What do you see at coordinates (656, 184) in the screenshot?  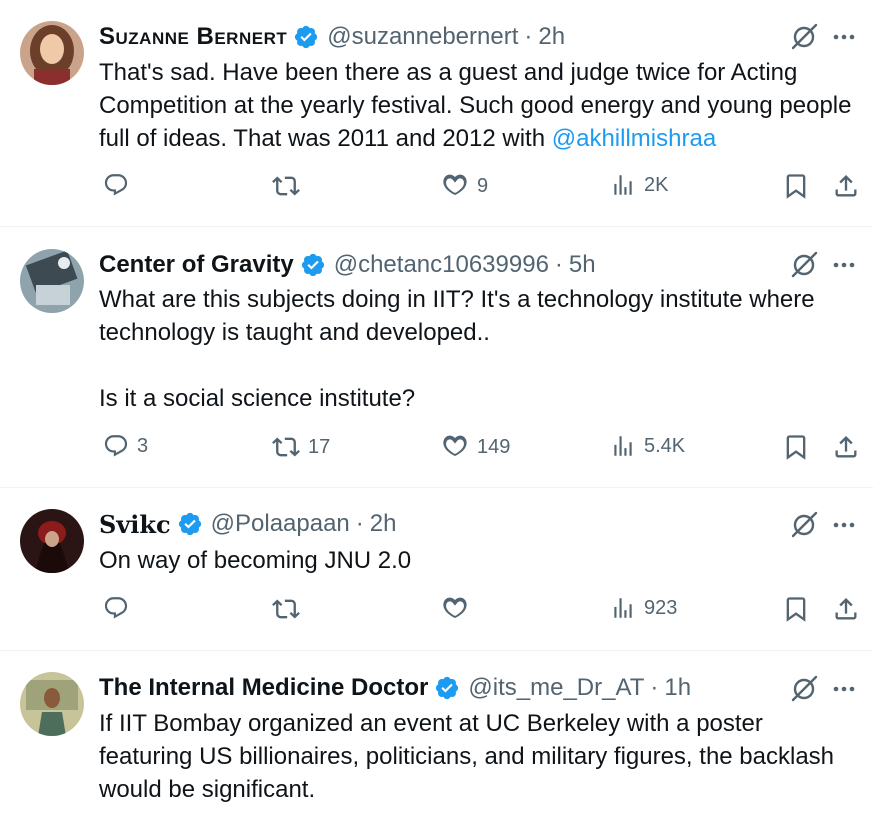 I see `views-count: 2K` at bounding box center [656, 184].